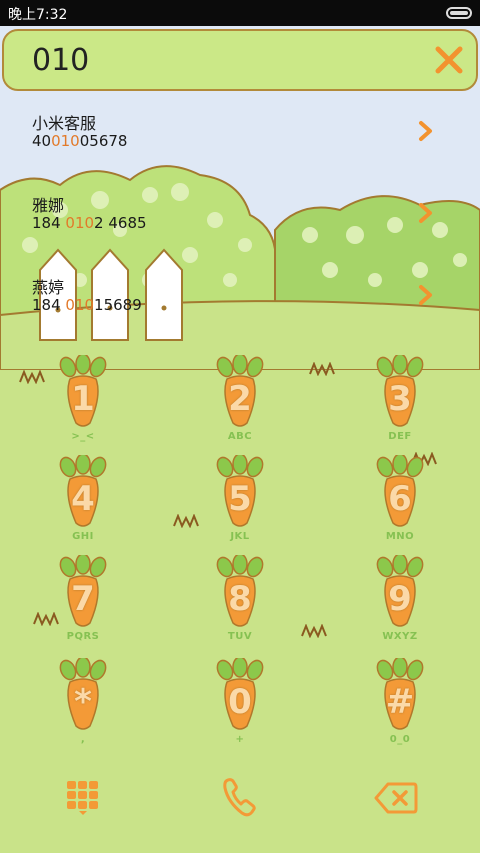 The height and width of the screenshot is (853, 480). What do you see at coordinates (459, 13) in the screenshot?
I see `battery-icon` at bounding box center [459, 13].